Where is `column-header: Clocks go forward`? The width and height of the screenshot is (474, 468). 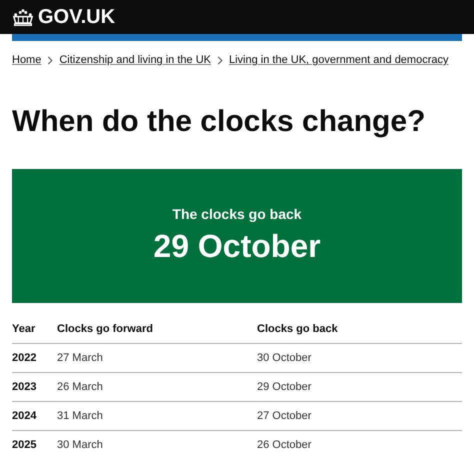
column-header: Clocks go forward is located at coordinates (157, 329).